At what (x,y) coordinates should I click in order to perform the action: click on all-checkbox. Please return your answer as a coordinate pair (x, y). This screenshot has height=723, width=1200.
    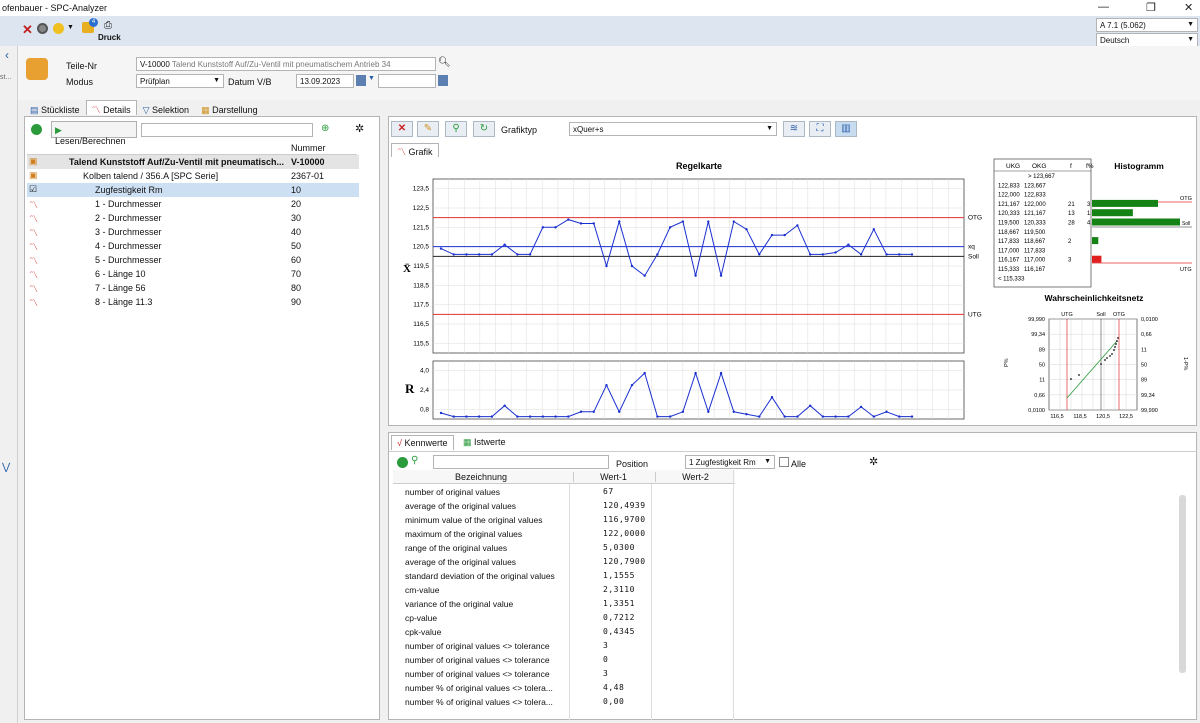
    Looking at the image, I should click on (784, 462).